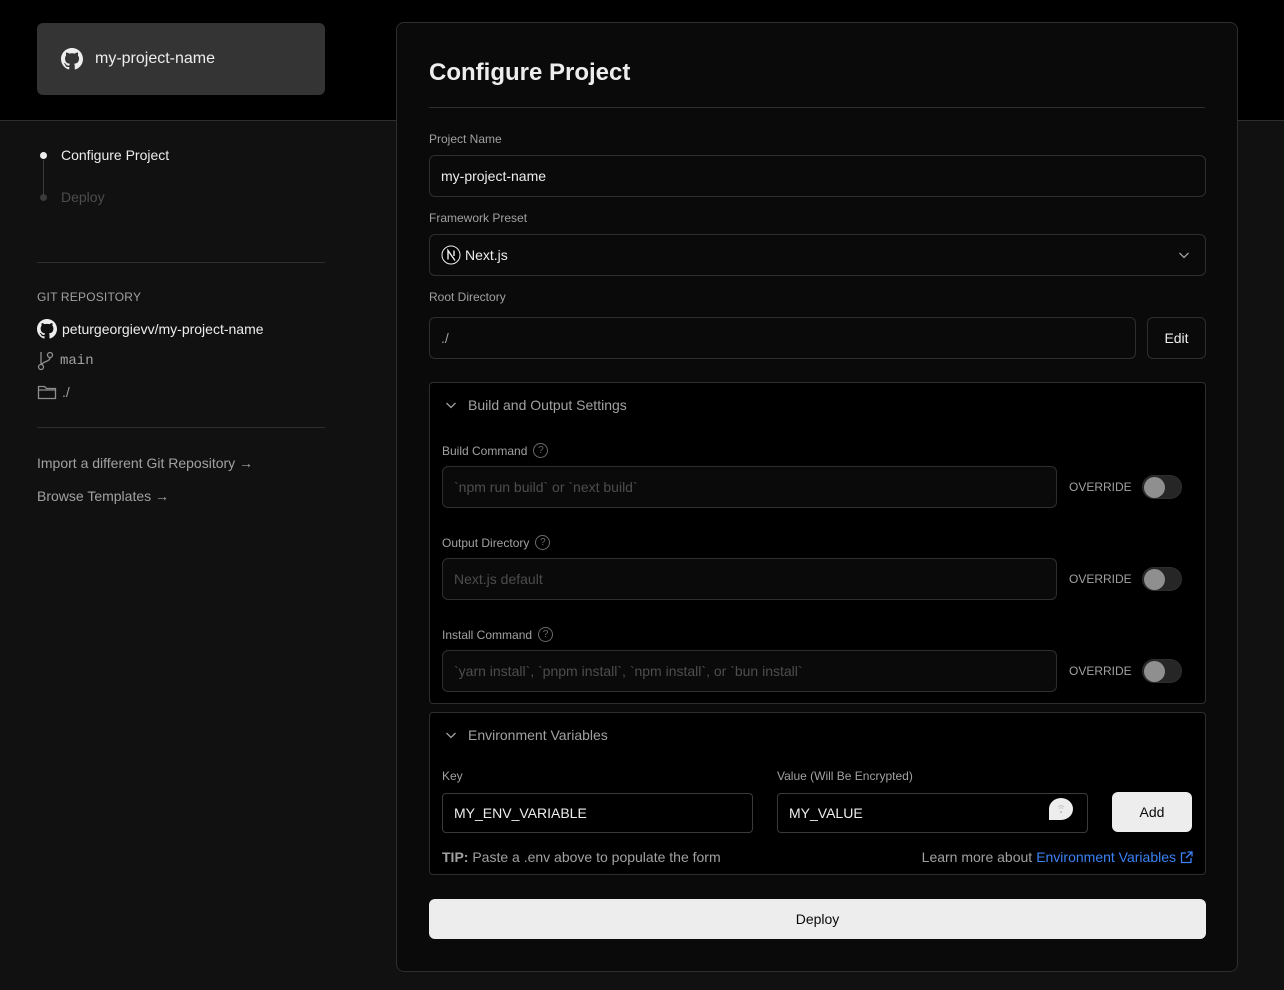 This screenshot has height=990, width=1284. What do you see at coordinates (145, 463) in the screenshot?
I see `import-different-repo-link: Import a different Git Repository →` at bounding box center [145, 463].